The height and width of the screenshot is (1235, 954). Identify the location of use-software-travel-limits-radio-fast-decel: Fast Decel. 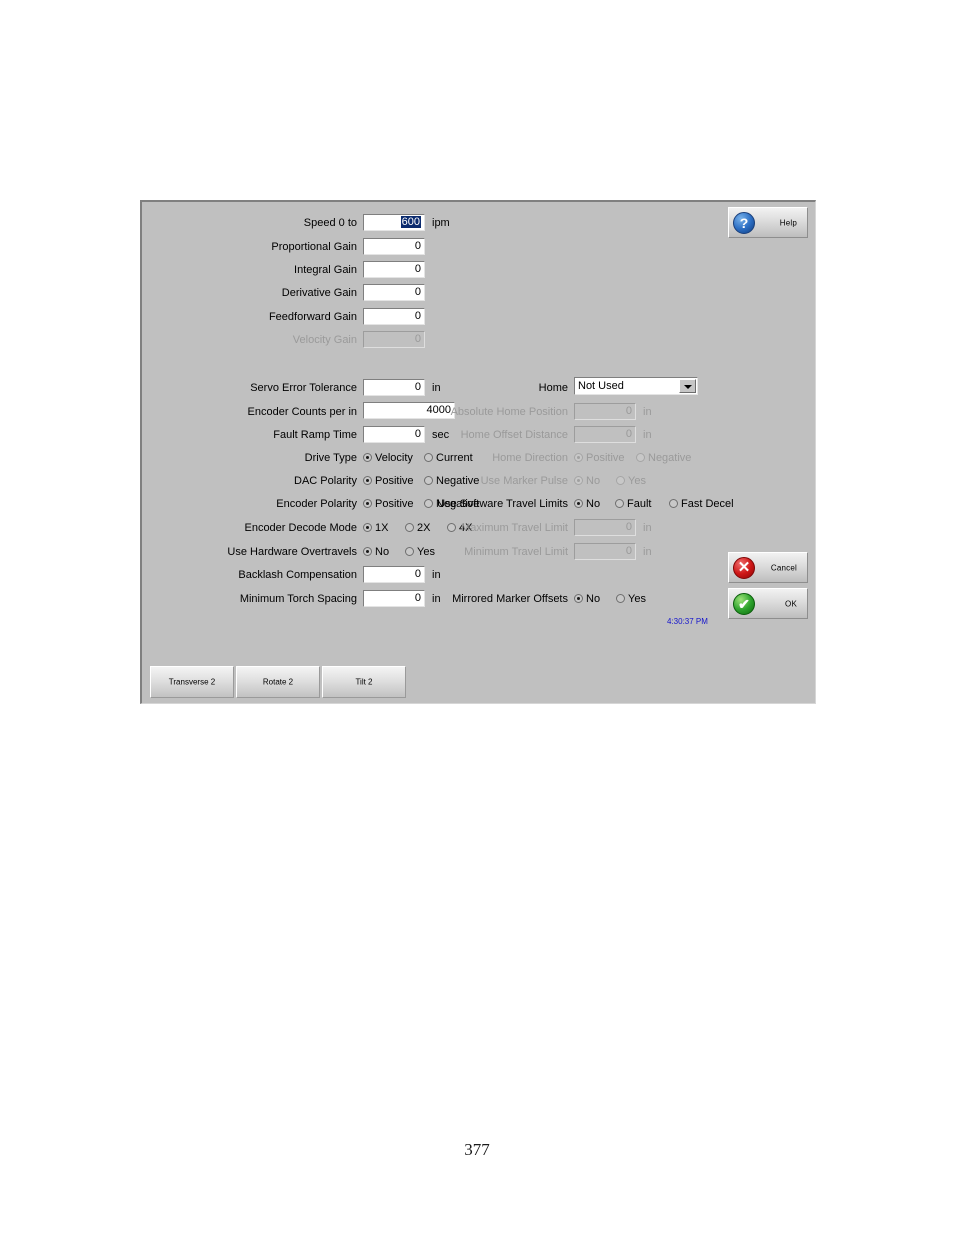
(701, 504).